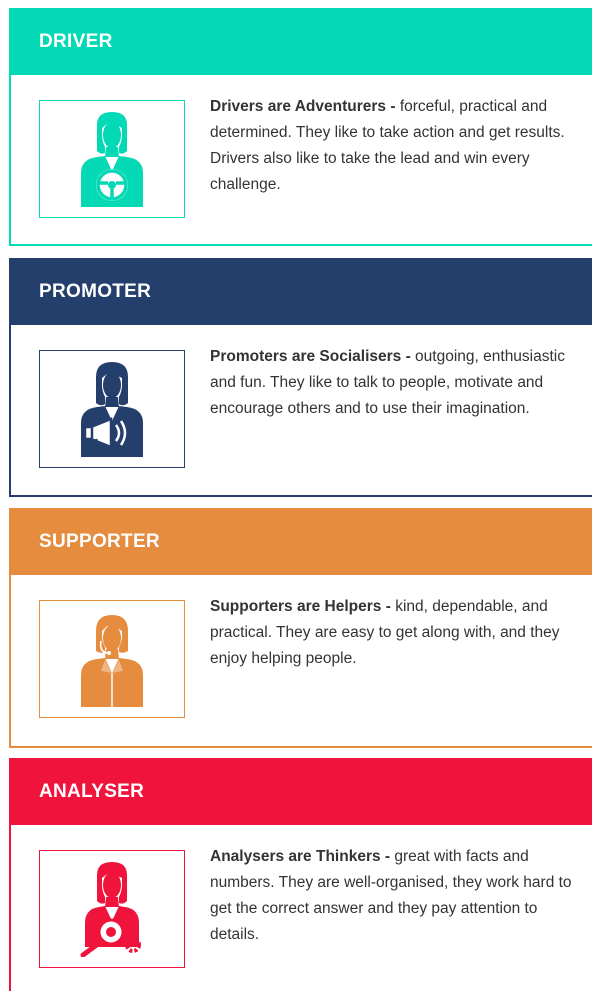 The image size is (592, 991). What do you see at coordinates (303, 106) in the screenshot?
I see `driver-lead: Drivers are Adventurers -` at bounding box center [303, 106].